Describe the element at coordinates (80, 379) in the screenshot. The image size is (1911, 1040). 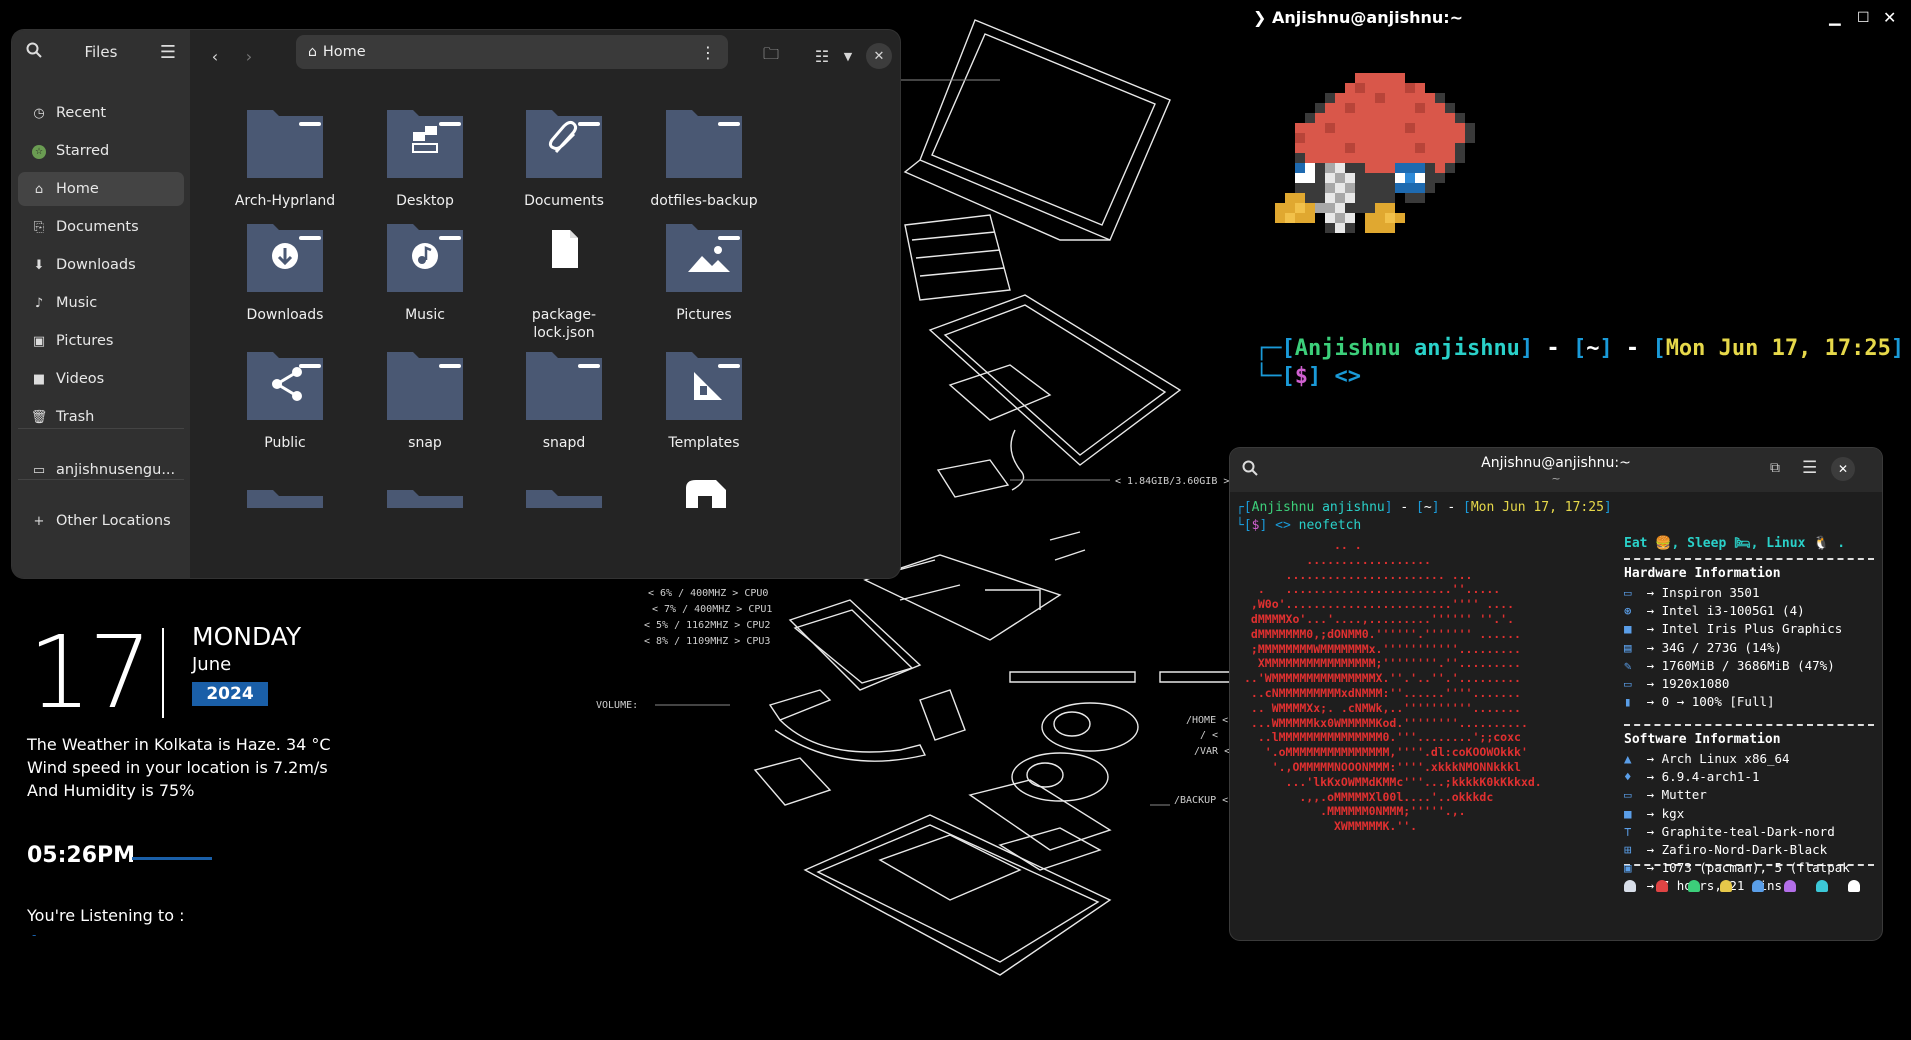
I see `sidebar-item-label: Videos` at that location.